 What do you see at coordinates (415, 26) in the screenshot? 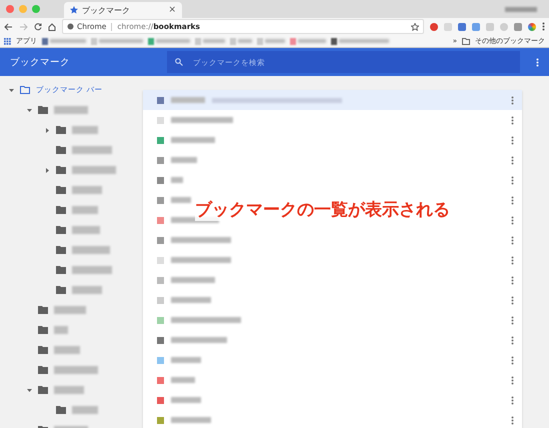
I see `bookmark-star-icon` at bounding box center [415, 26].